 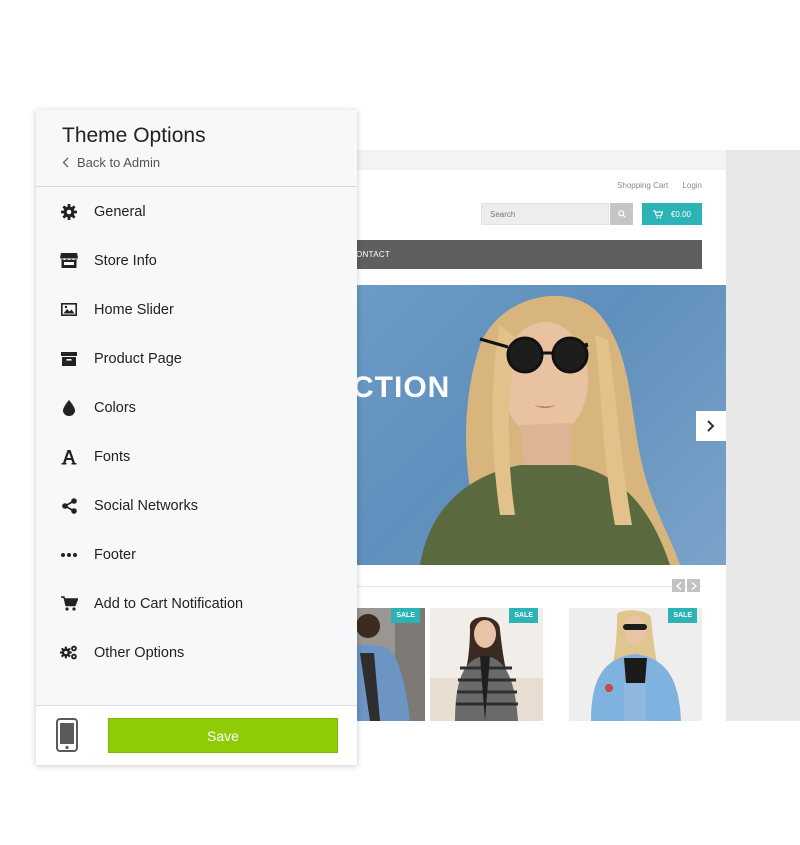 I want to click on menu-item-fonts: Fonts, so click(x=196, y=456).